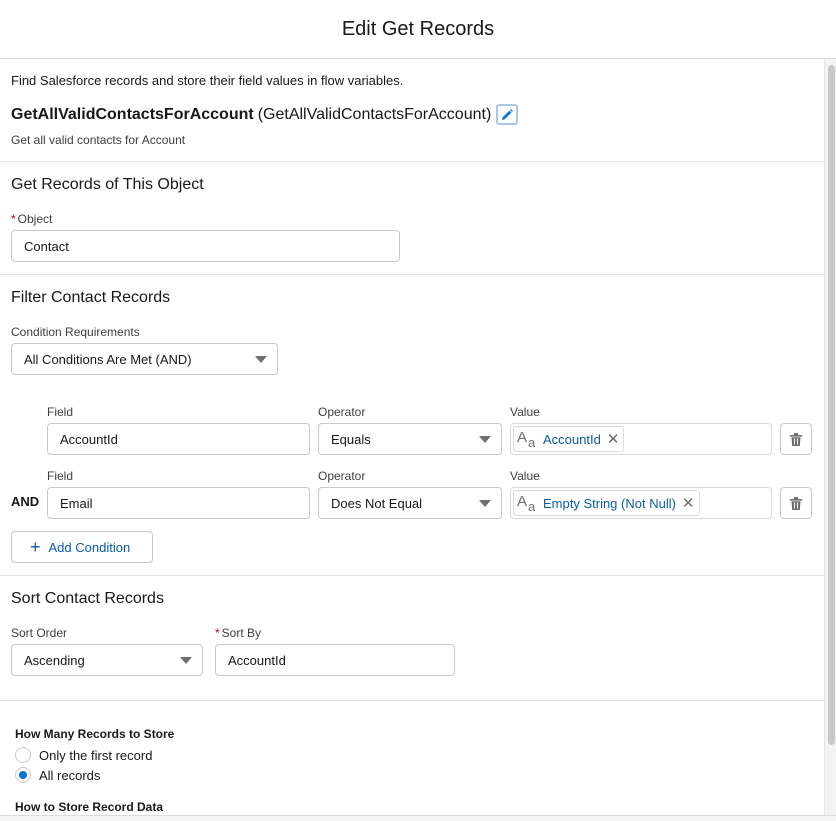  I want to click on how-to-store-label: How to Store Record Data, so click(89, 807).